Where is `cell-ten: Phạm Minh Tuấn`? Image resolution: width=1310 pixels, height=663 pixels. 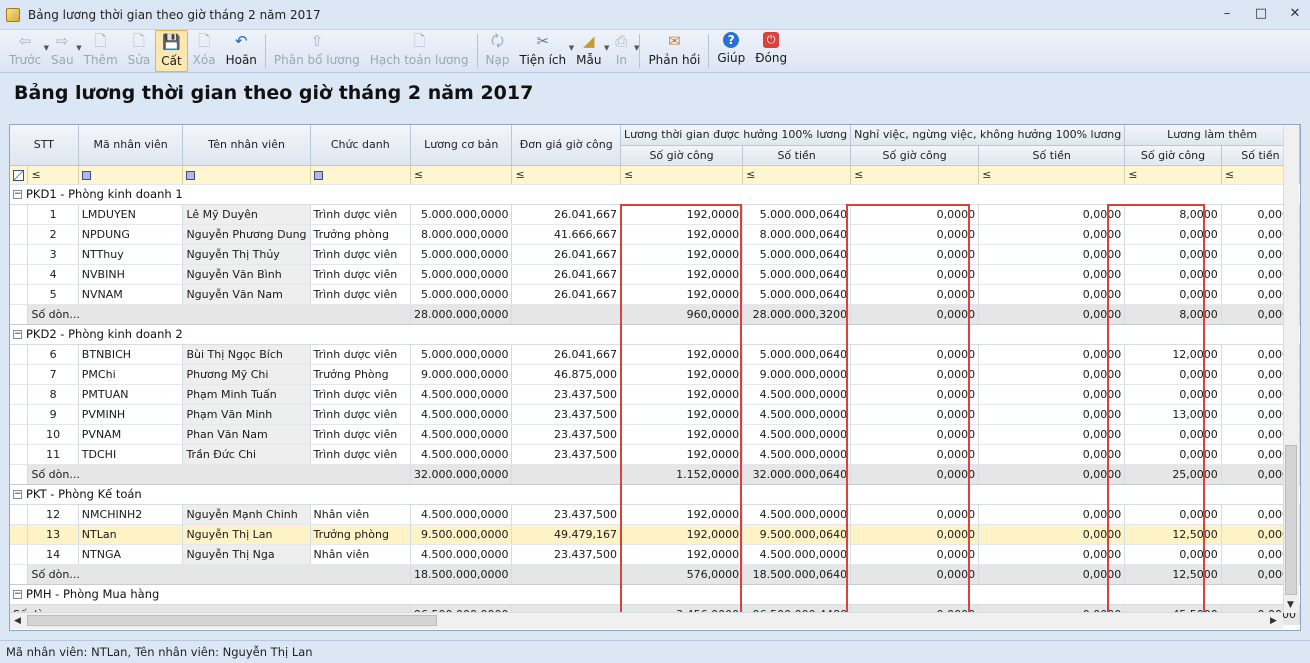 cell-ten: Phạm Minh Tuấn is located at coordinates (246, 394).